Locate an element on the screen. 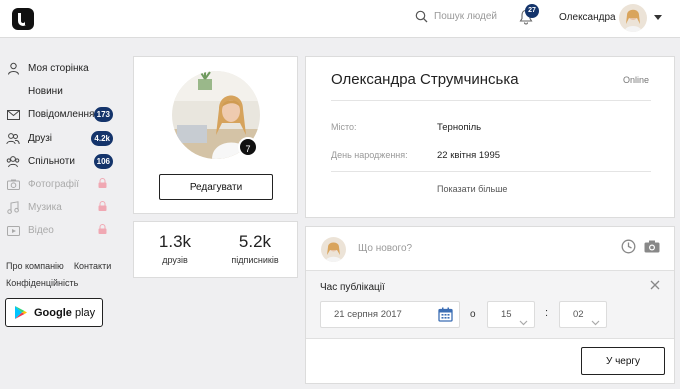  birthday-value: 22 квітня 1995 is located at coordinates (469, 155).